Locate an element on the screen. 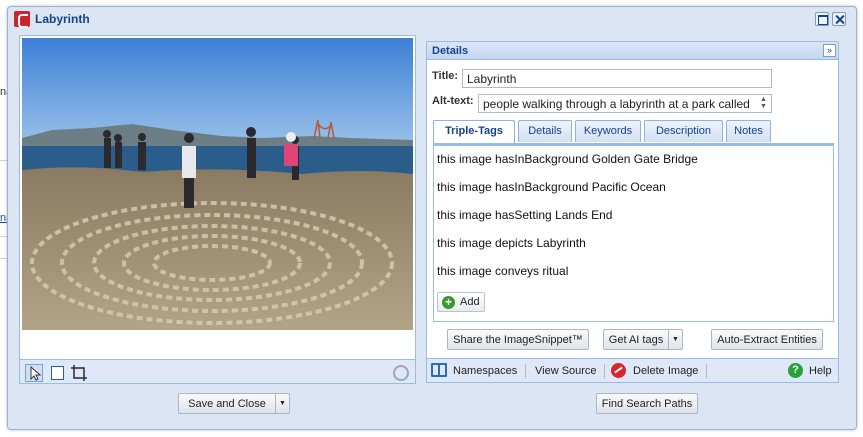 The height and width of the screenshot is (437, 863). book-icon is located at coordinates (439, 370).